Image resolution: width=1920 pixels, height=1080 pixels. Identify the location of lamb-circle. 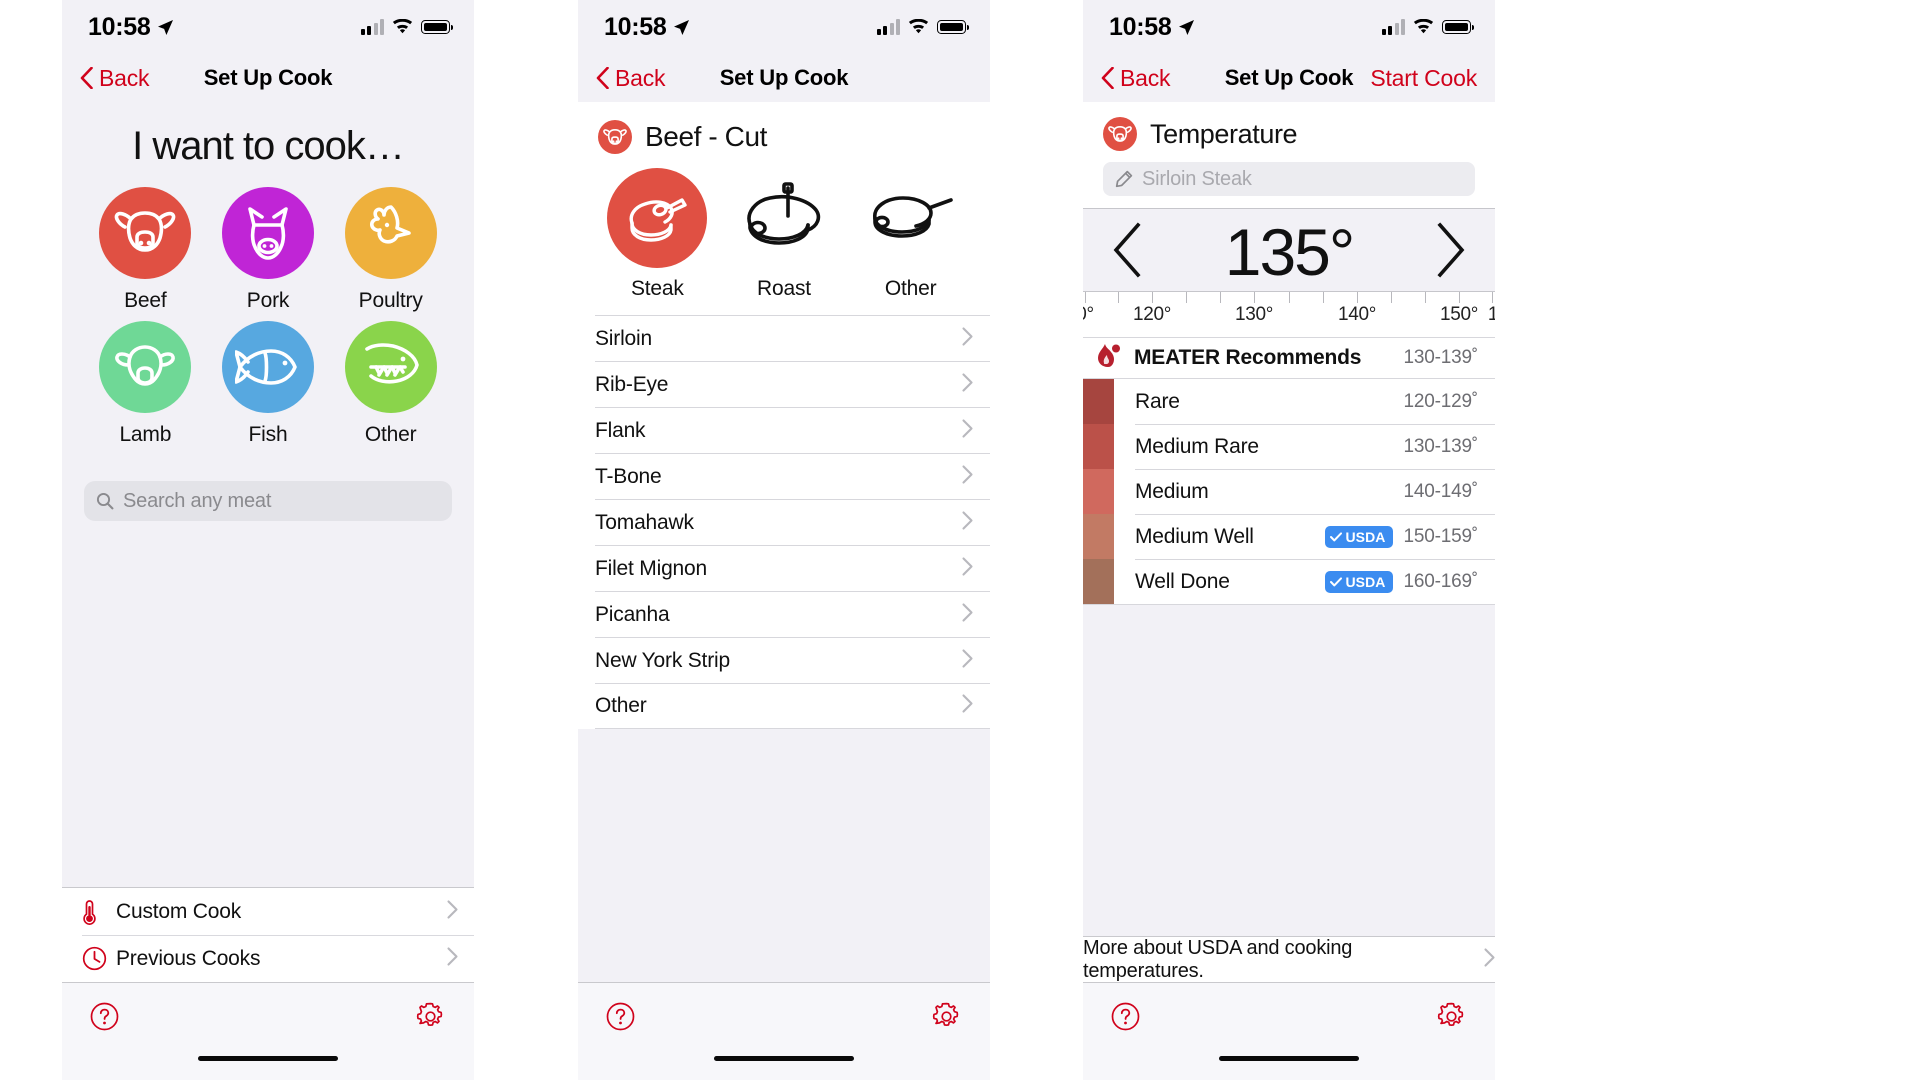
(145, 367).